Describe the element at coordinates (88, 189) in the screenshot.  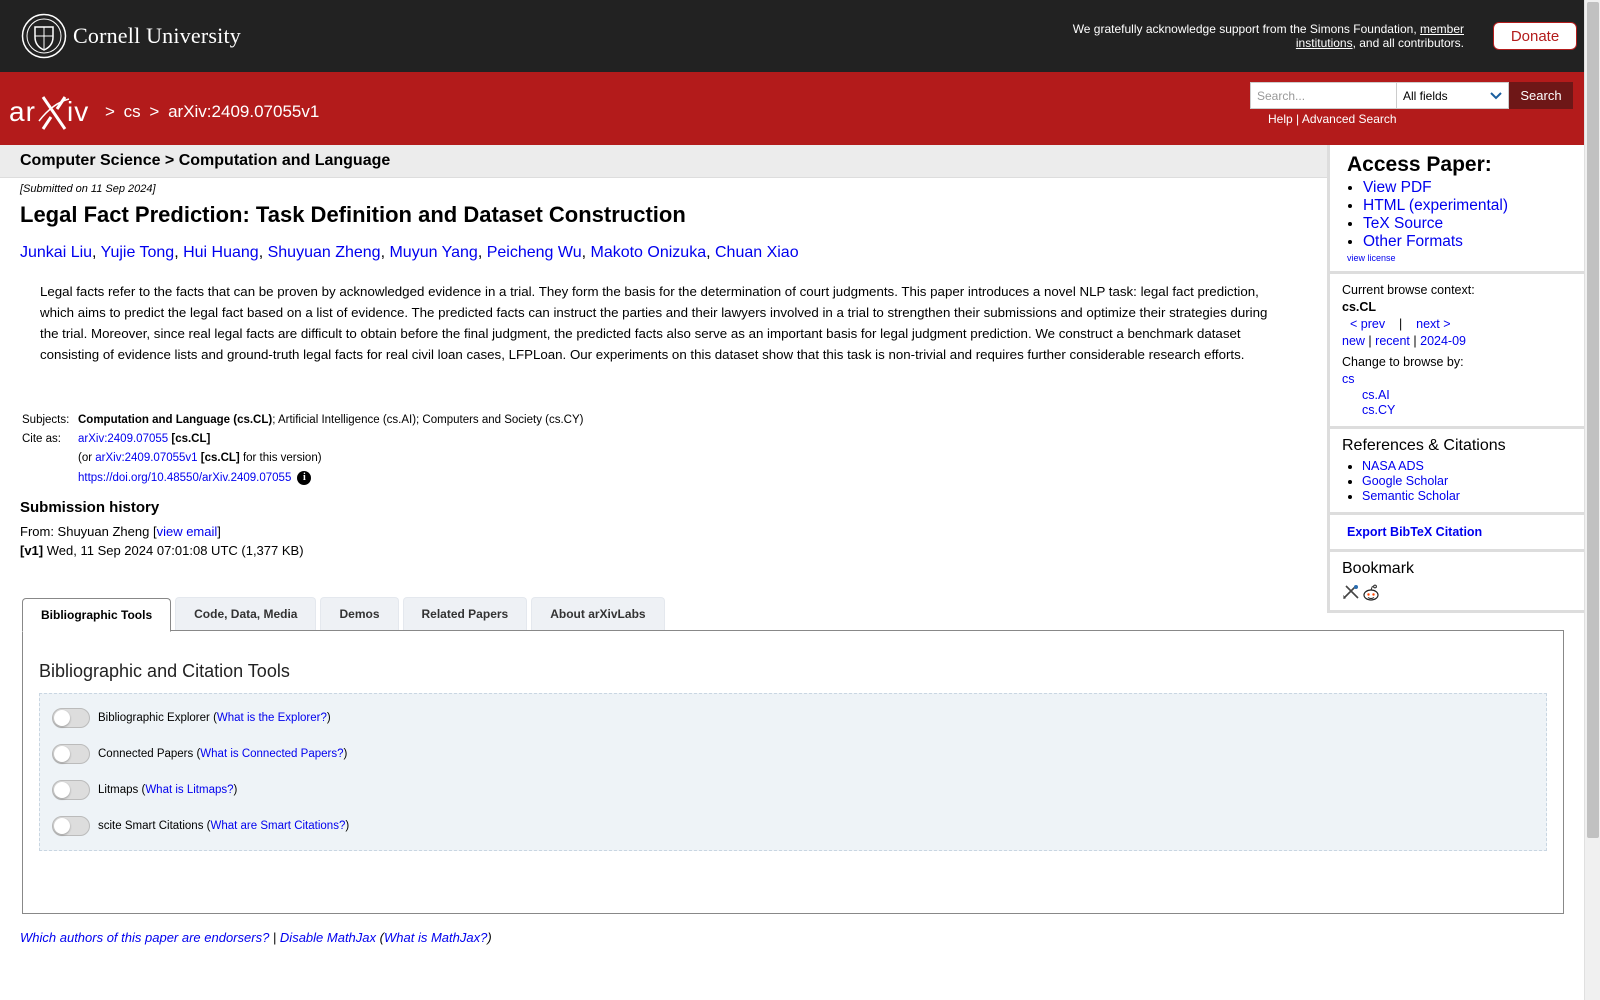
I see `submission-date: [Submitted on 11 Sep 2024]` at that location.